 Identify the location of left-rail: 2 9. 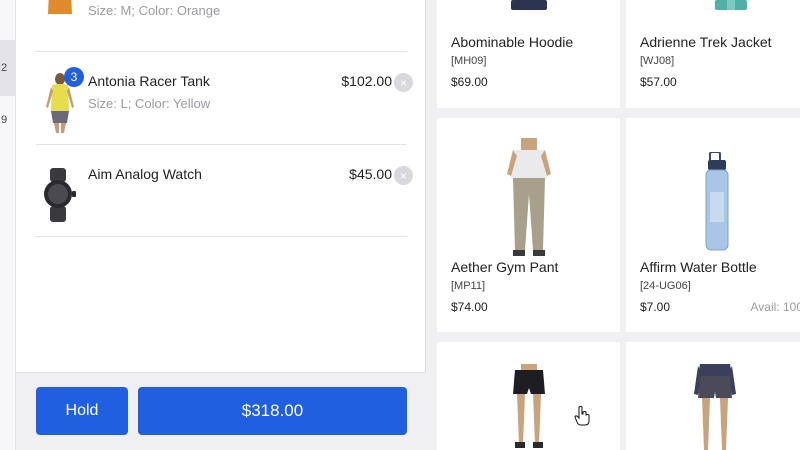
(8, 225).